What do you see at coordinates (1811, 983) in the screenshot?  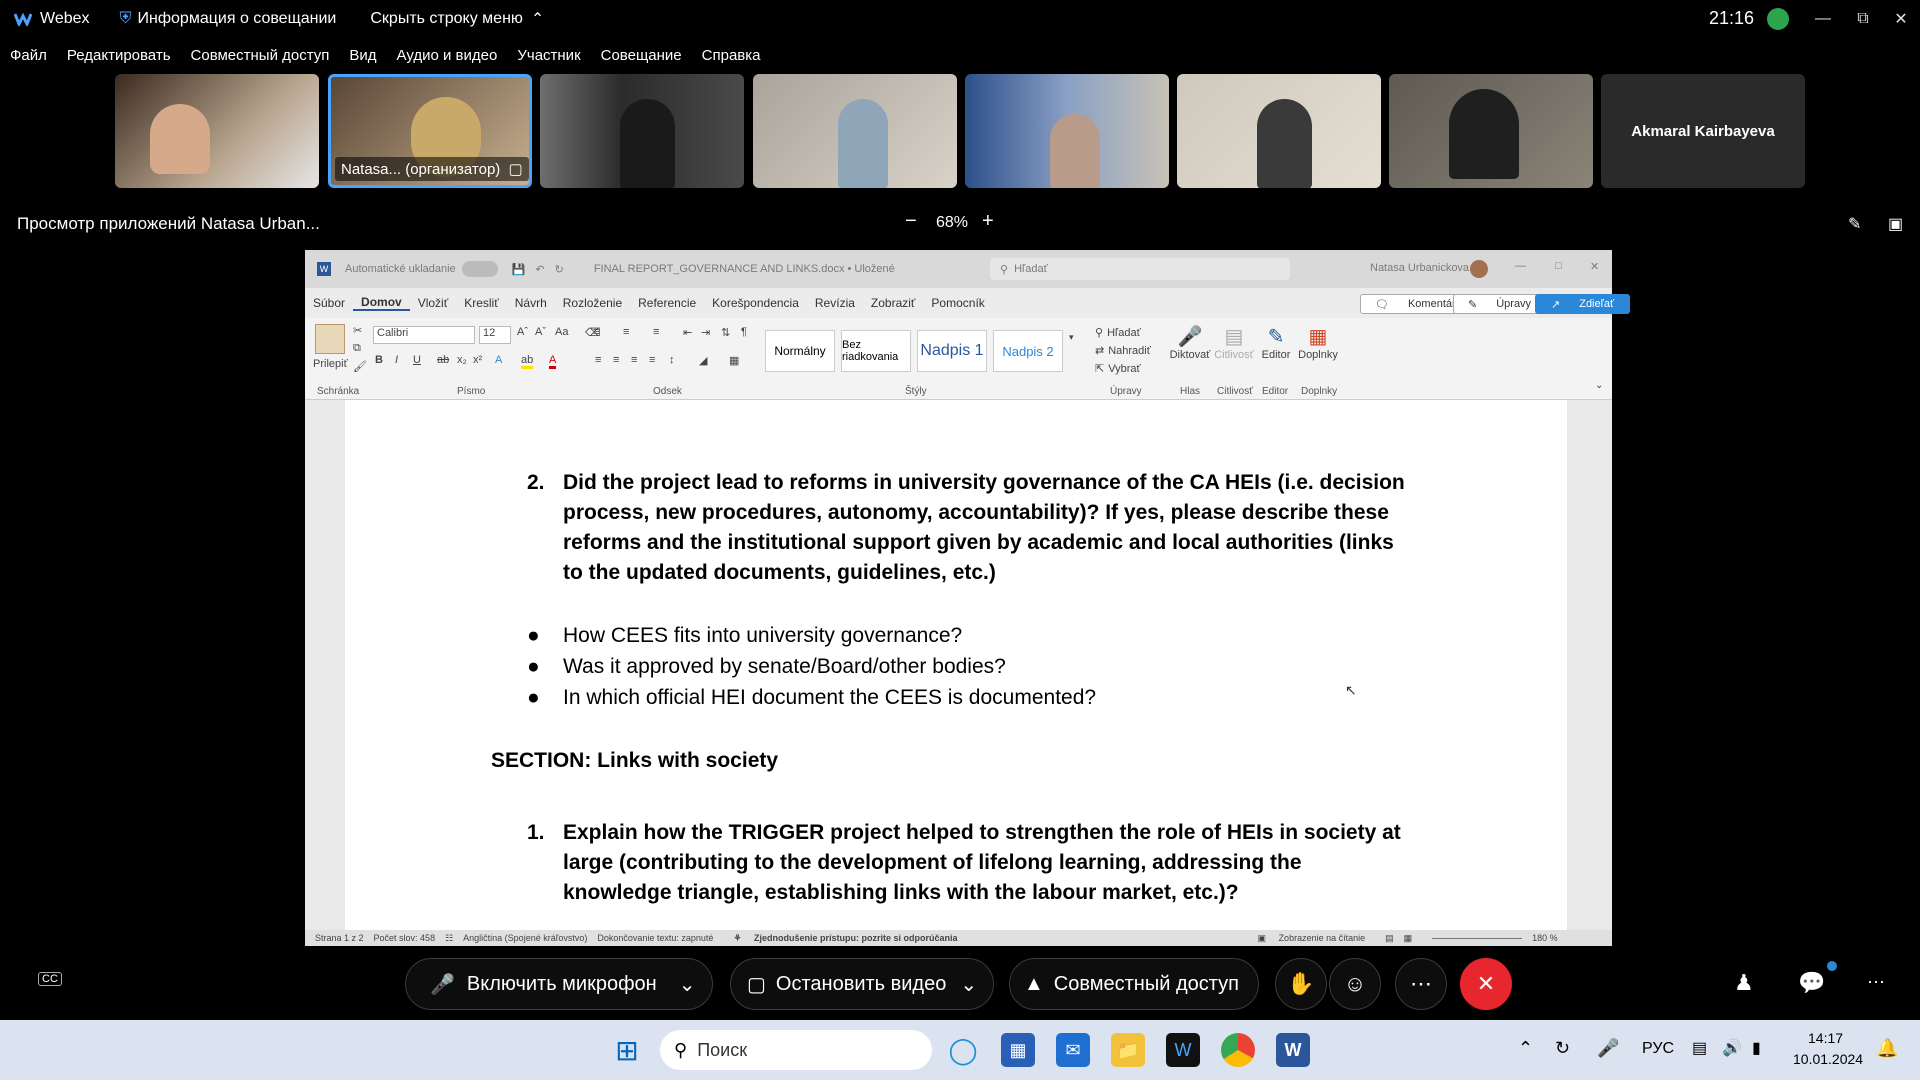 I see `chat-icon: 💬` at bounding box center [1811, 983].